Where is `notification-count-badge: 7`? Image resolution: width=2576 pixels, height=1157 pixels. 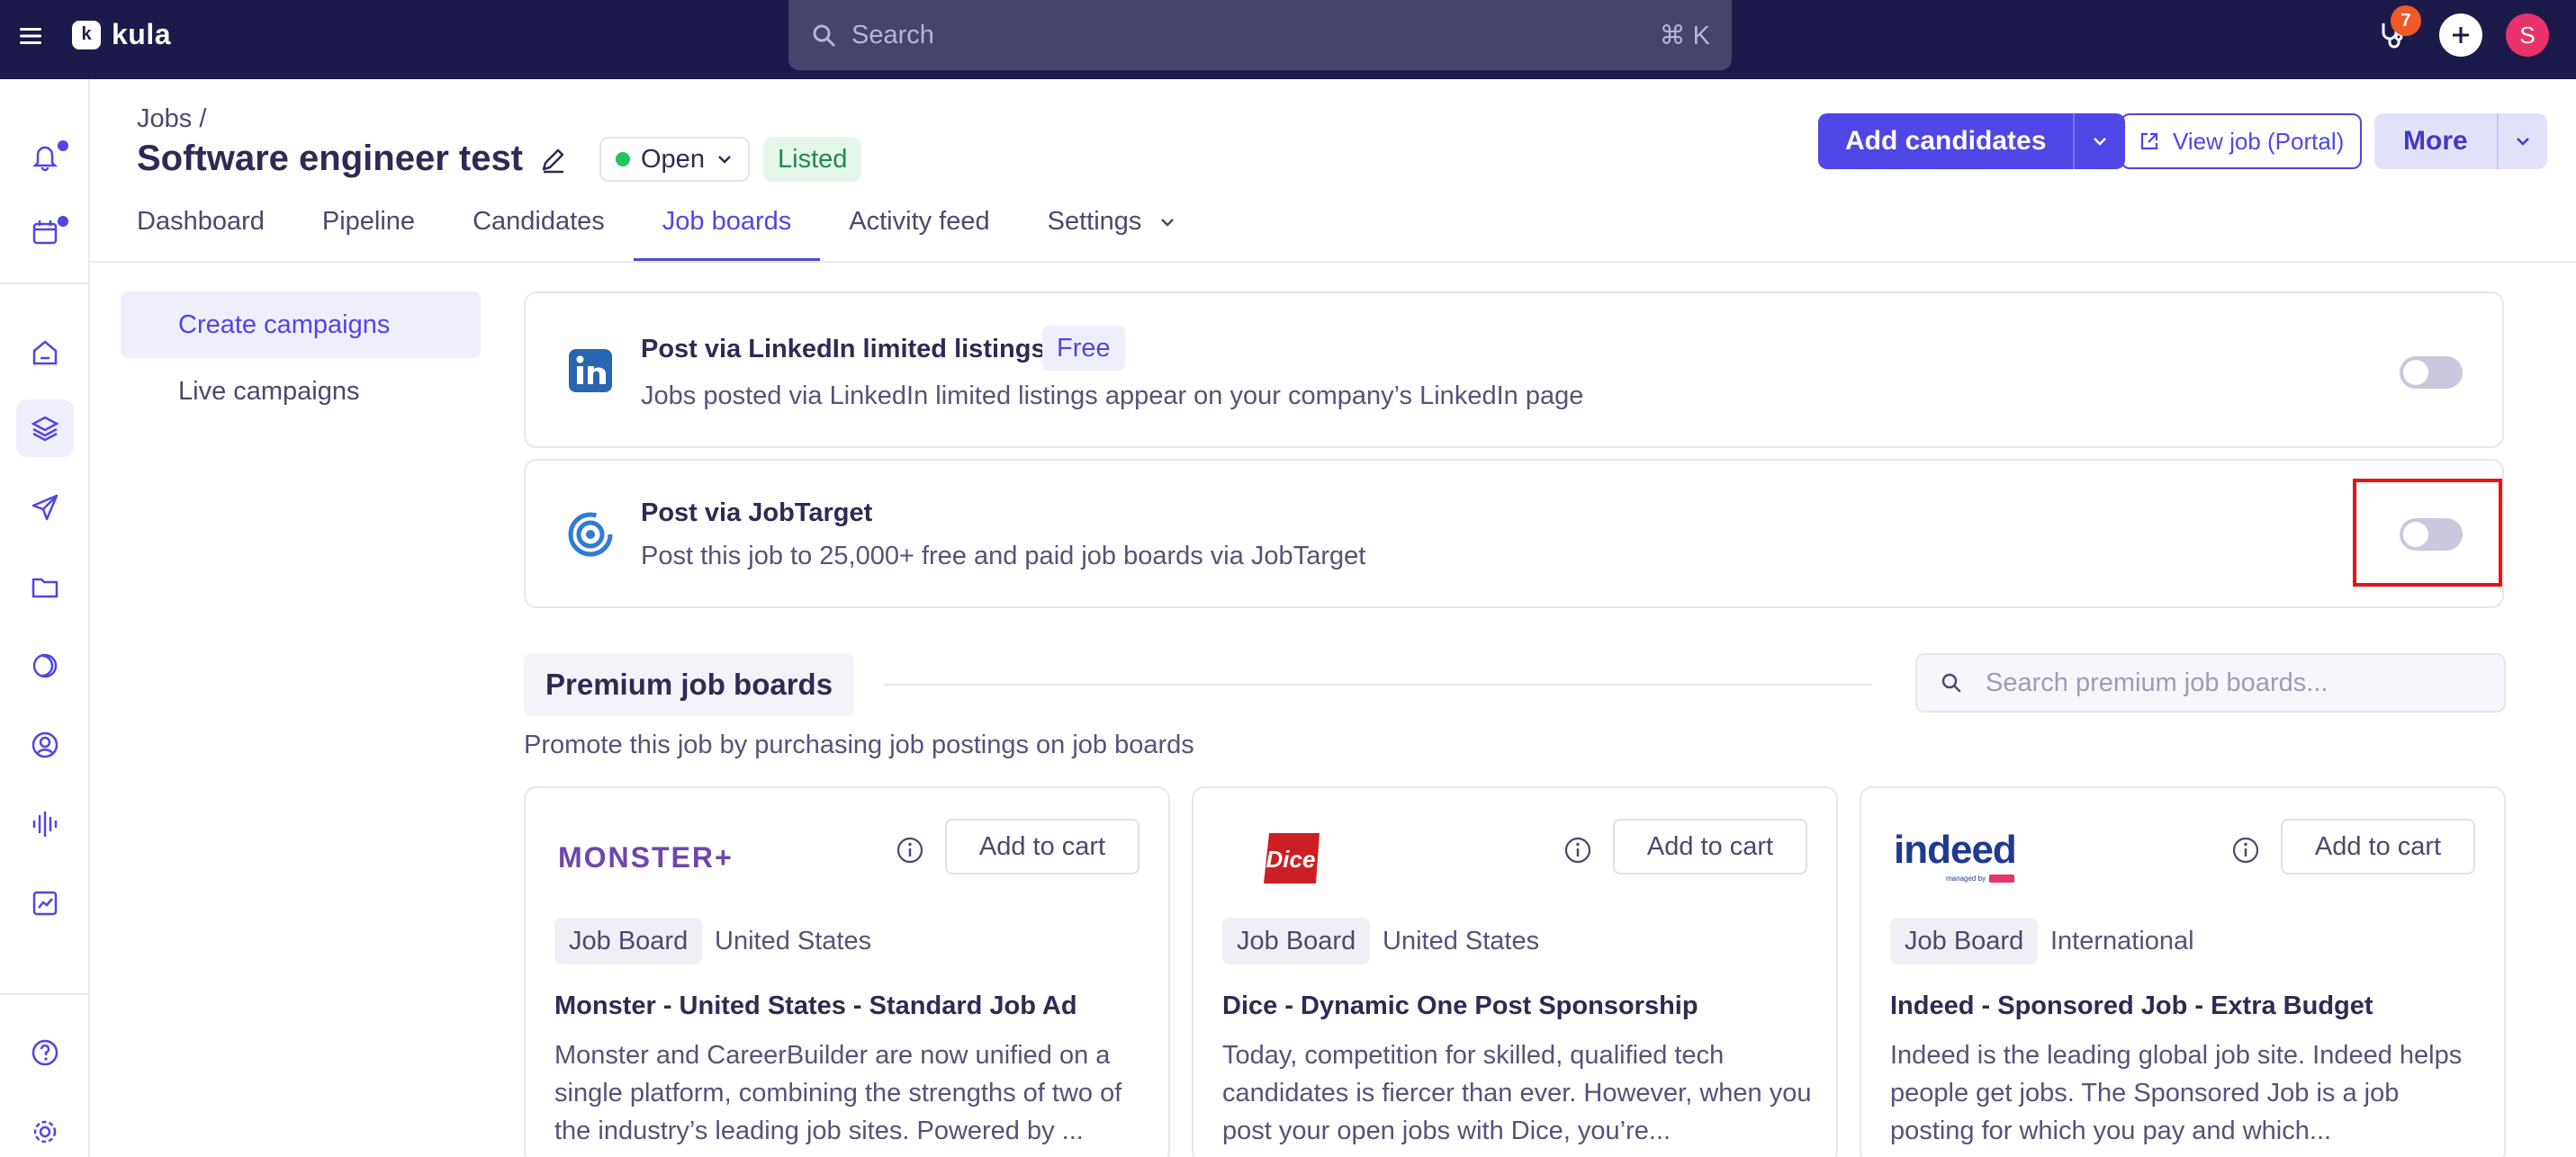
notification-count-badge: 7 is located at coordinates (2406, 20).